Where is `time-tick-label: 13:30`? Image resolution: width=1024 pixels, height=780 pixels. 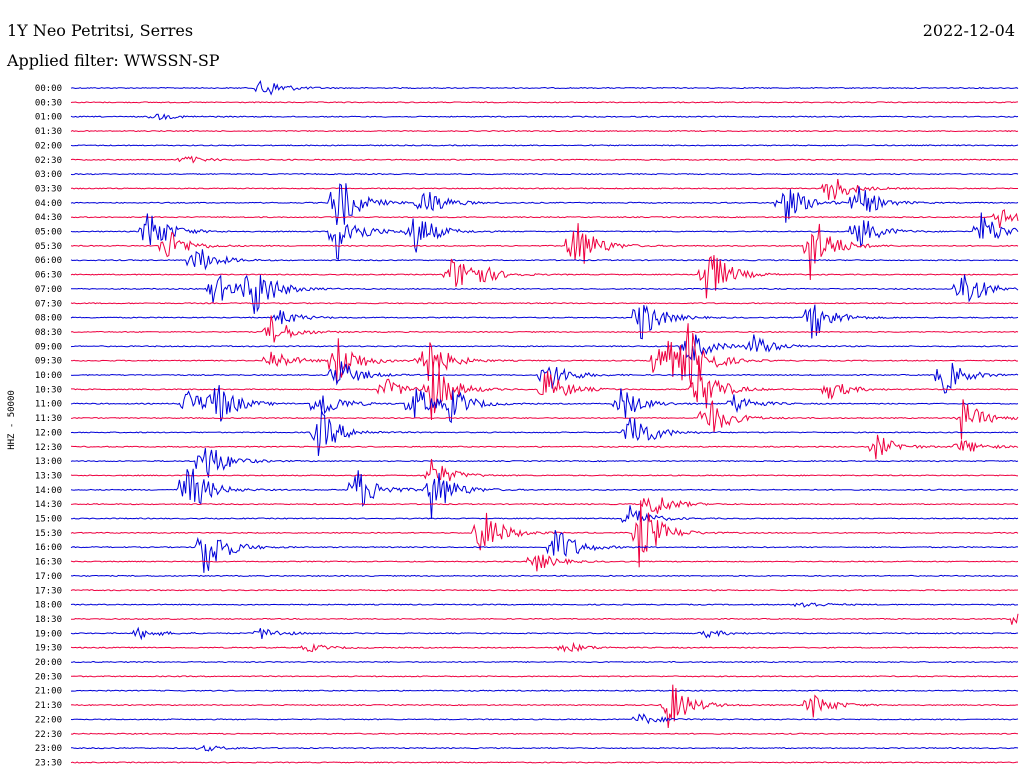 time-tick-label: 13:30 is located at coordinates (48, 476).